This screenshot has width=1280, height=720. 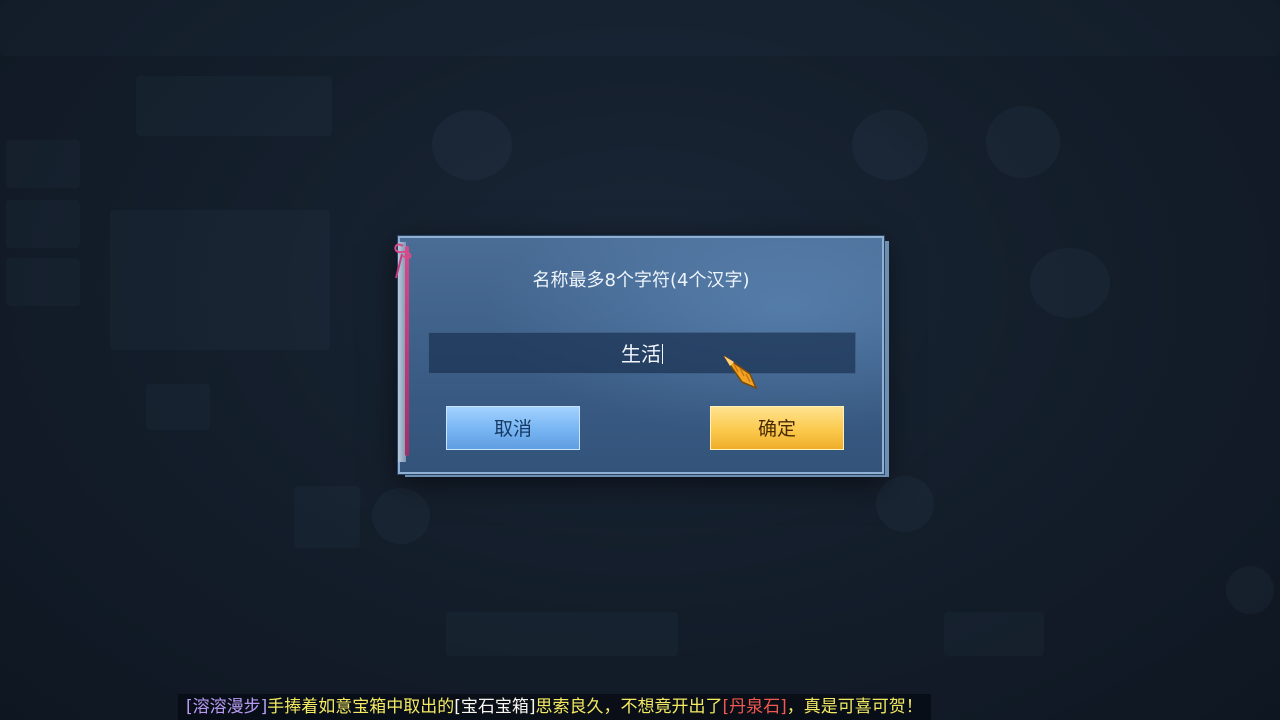 I want to click on carrot-cursor-icon, so click(x=740, y=372).